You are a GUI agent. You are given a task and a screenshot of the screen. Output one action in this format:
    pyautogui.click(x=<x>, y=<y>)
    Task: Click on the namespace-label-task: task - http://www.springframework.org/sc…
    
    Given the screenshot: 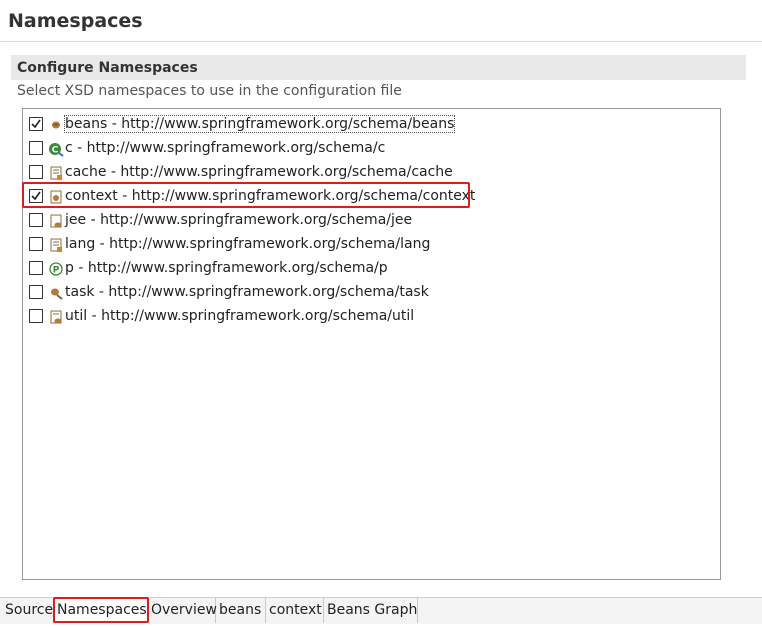 What is the action you would take?
    pyautogui.click(x=247, y=292)
    